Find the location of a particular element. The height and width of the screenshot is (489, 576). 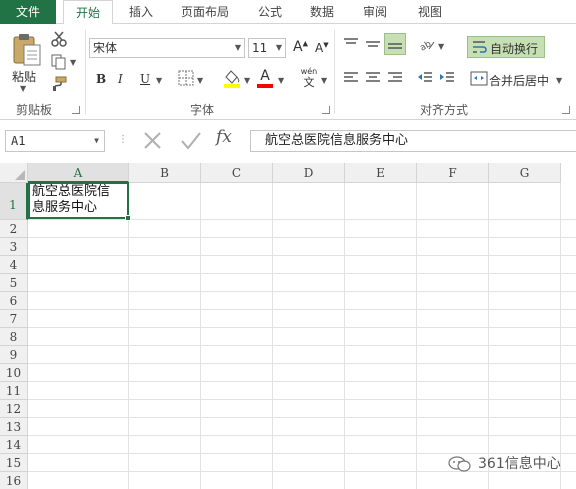

cancel-entry-button is located at coordinates (153, 141).